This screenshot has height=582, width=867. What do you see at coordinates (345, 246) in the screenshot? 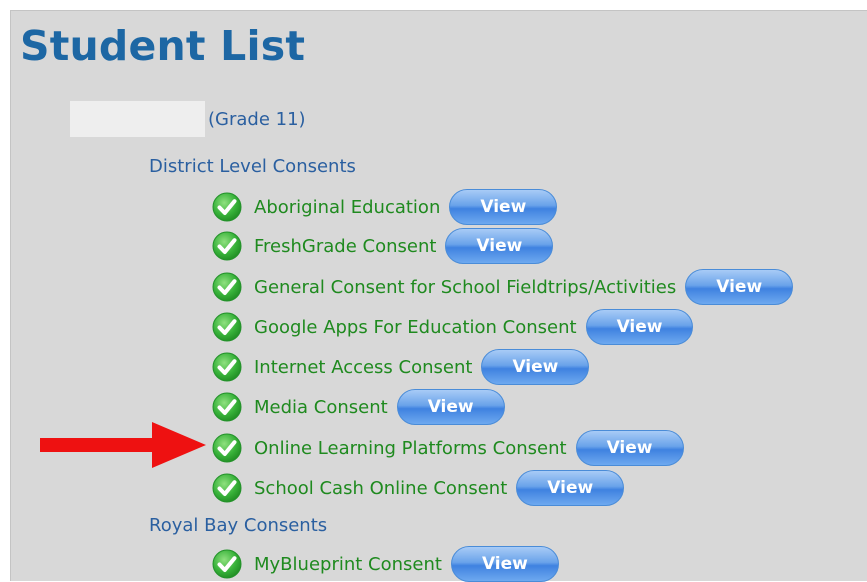
I see `consent-label: FreshGrade Consent` at bounding box center [345, 246].